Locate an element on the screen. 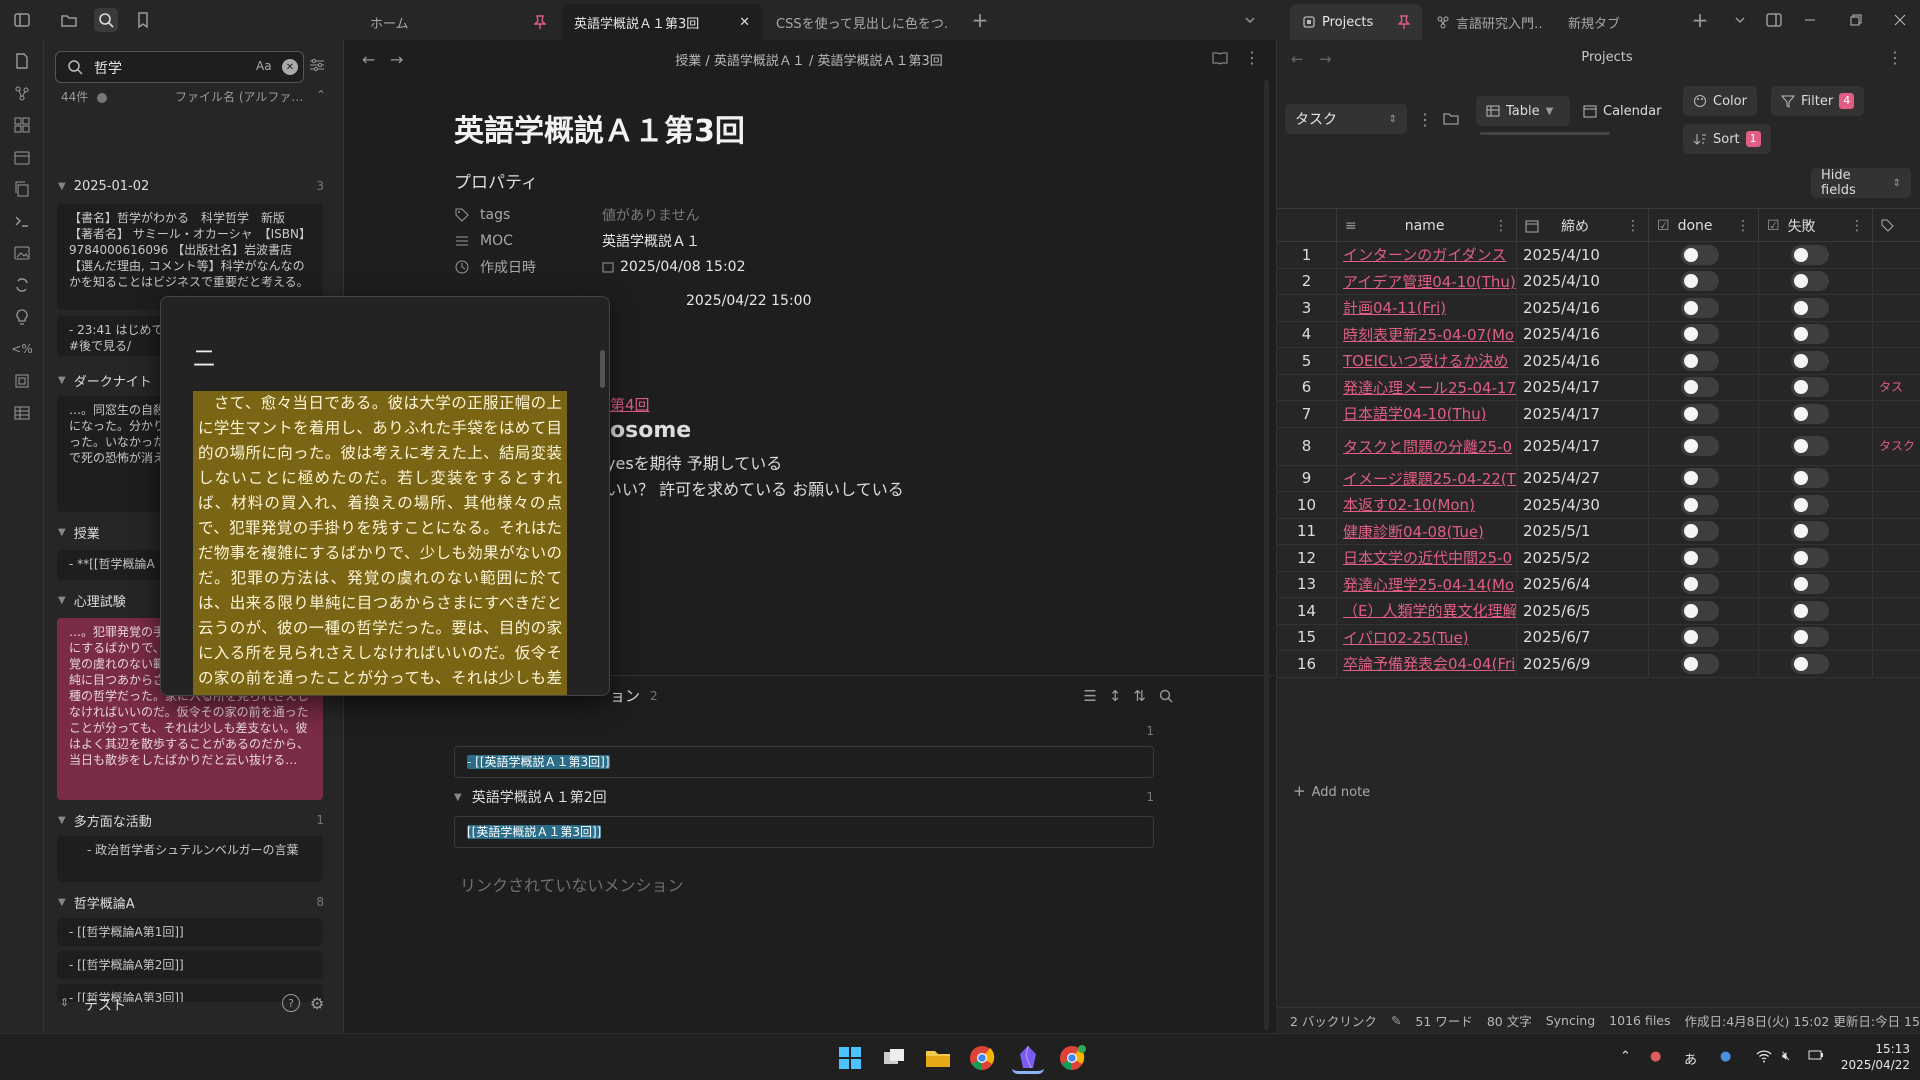 The height and width of the screenshot is (1080, 1920). table-view-button: Table ▼ is located at coordinates (1523, 111).